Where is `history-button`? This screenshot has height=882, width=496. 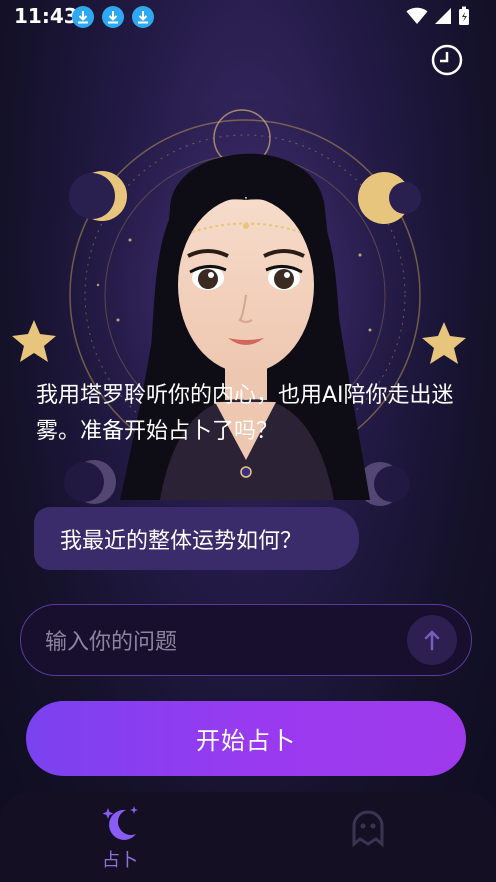 history-button is located at coordinates (447, 60).